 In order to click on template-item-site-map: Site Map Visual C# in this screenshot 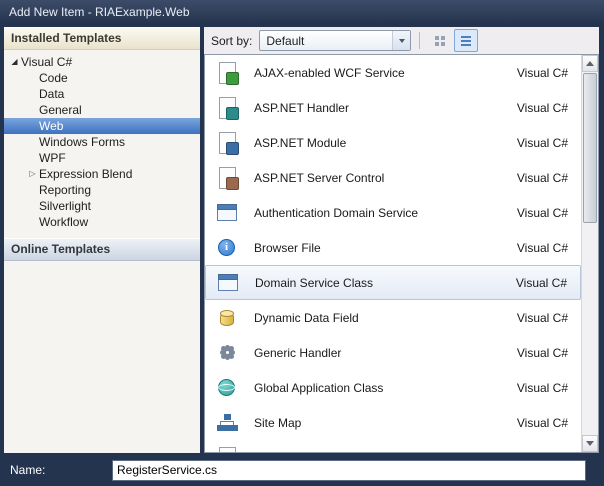, I will do `click(393, 422)`.